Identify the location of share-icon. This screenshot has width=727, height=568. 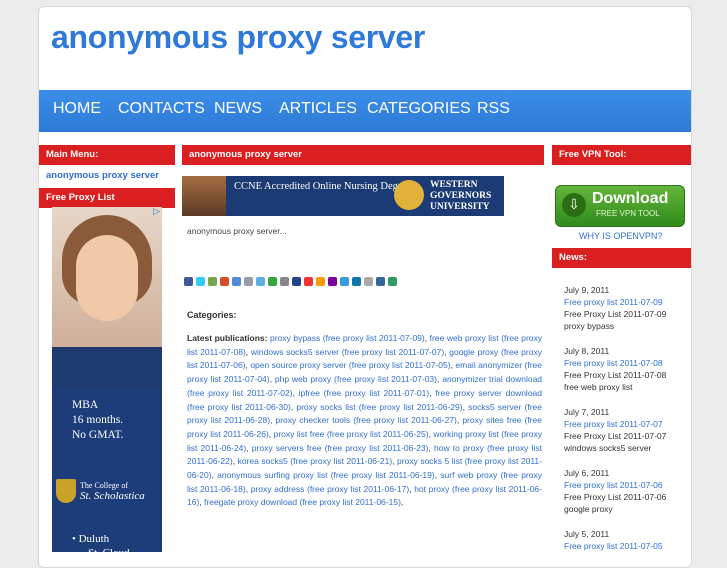
(260, 281).